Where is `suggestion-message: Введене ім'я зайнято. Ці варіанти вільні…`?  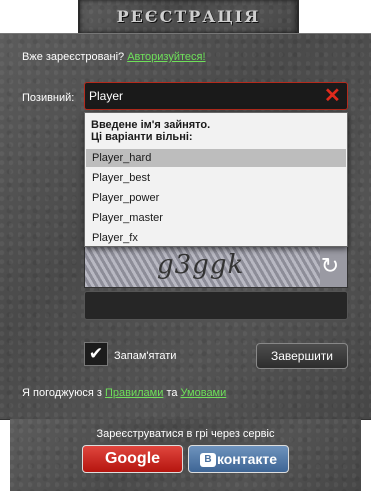 suggestion-message: Введене ім'я зайнято. Ці варіанти вільні… is located at coordinates (150, 131).